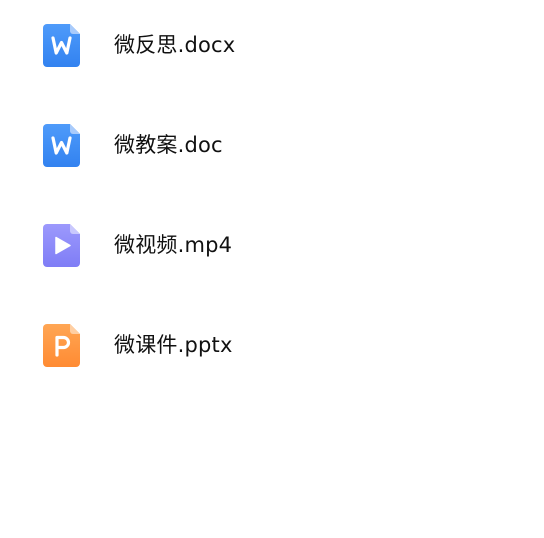  Describe the element at coordinates (272, 340) in the screenshot. I see `file-item-pptx: 微课件.pptx` at that location.